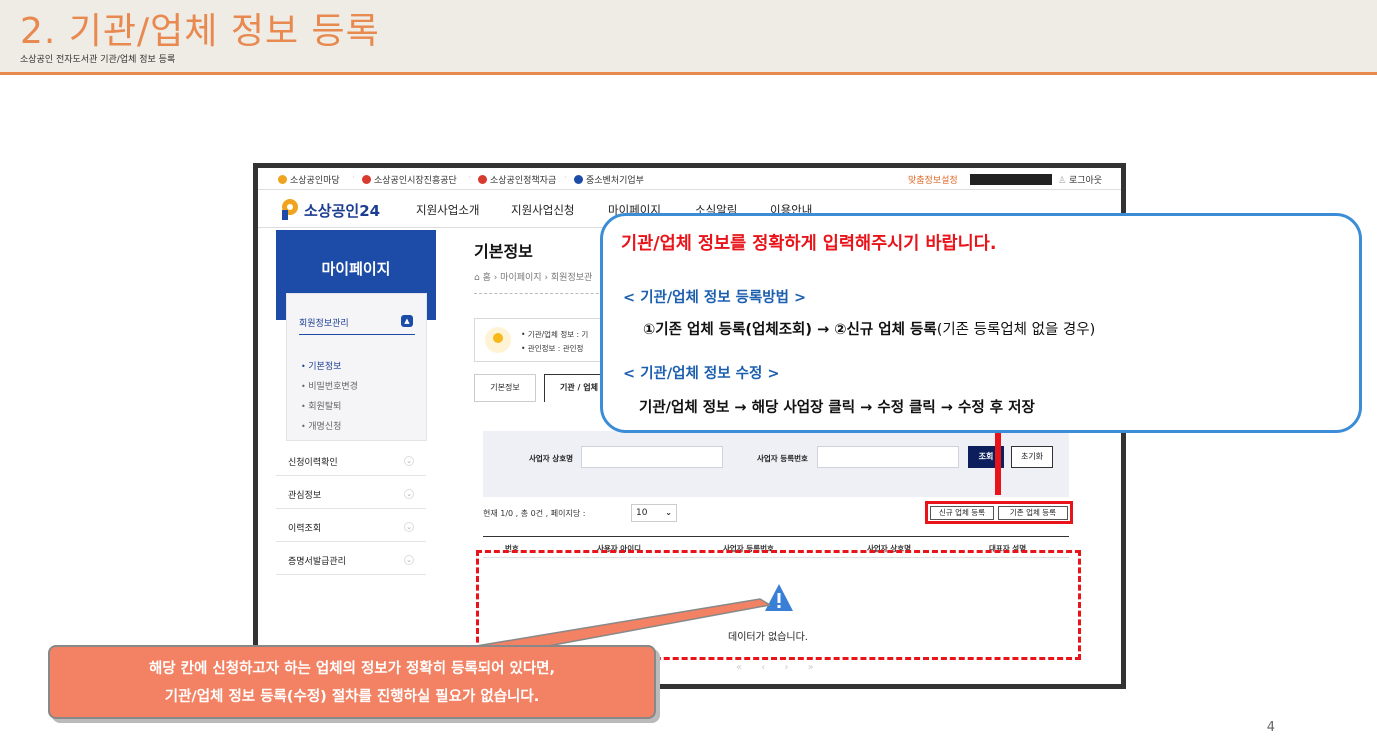  Describe the element at coordinates (1033, 513) in the screenshot. I see `existing-company-button: 기존 업체 등록` at that location.